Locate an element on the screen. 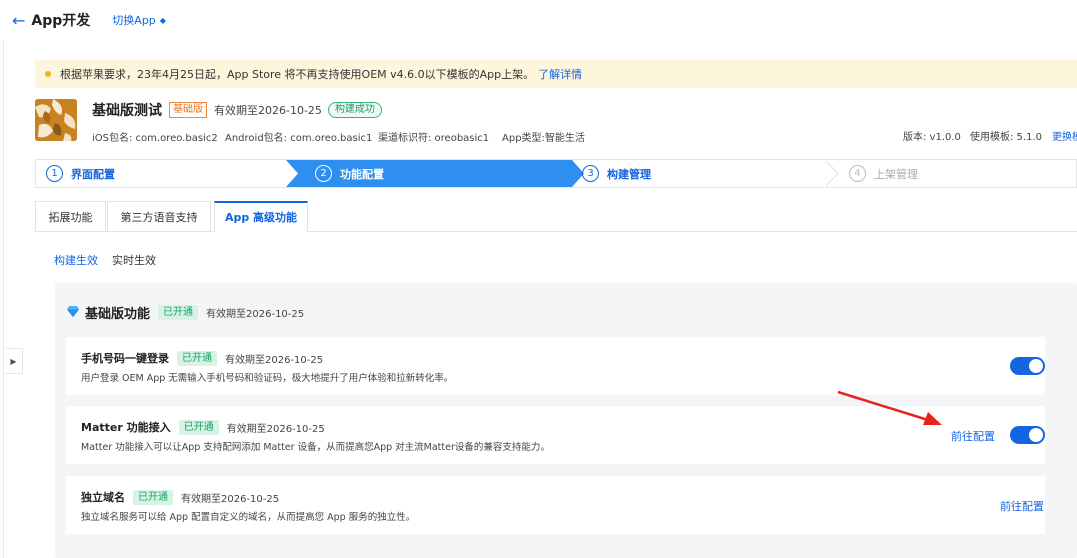 This screenshot has height=558, width=1077. left-rail is located at coordinates (2, 299).